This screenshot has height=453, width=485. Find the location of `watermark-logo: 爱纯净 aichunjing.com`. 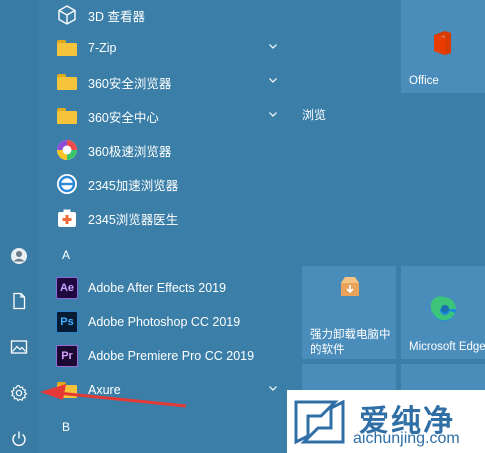

watermark-logo: 爱纯净 aichunjing.com is located at coordinates (386, 421).